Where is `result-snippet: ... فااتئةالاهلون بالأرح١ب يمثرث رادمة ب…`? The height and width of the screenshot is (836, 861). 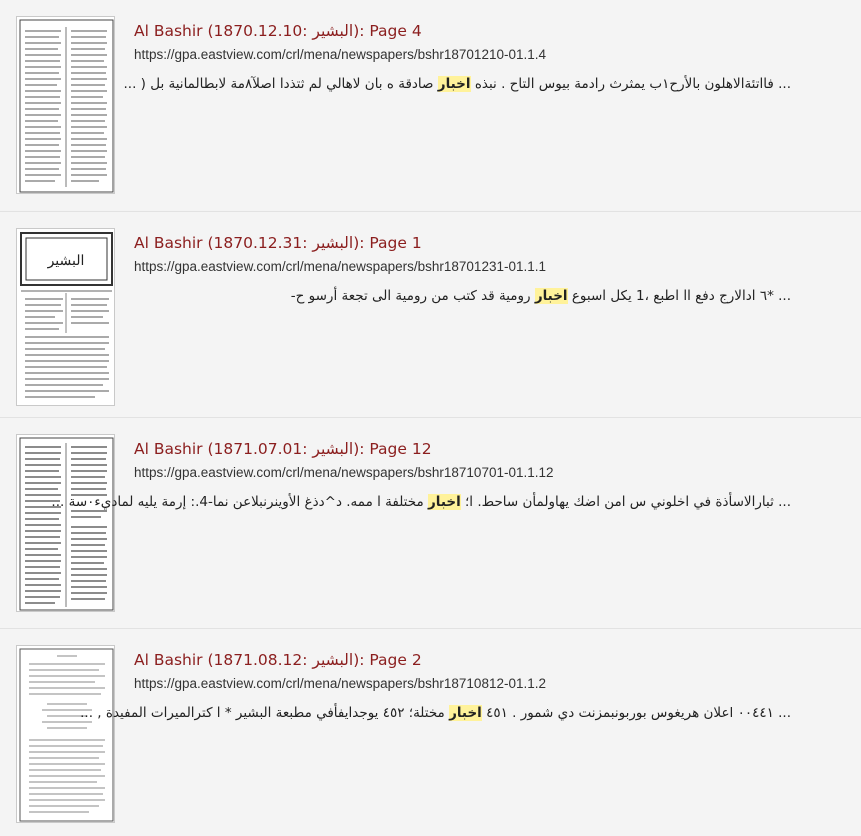
result-snippet: ... فااتئةالاهلون بالأرح١ب يمثرث رادمة ب… is located at coordinates (457, 84).